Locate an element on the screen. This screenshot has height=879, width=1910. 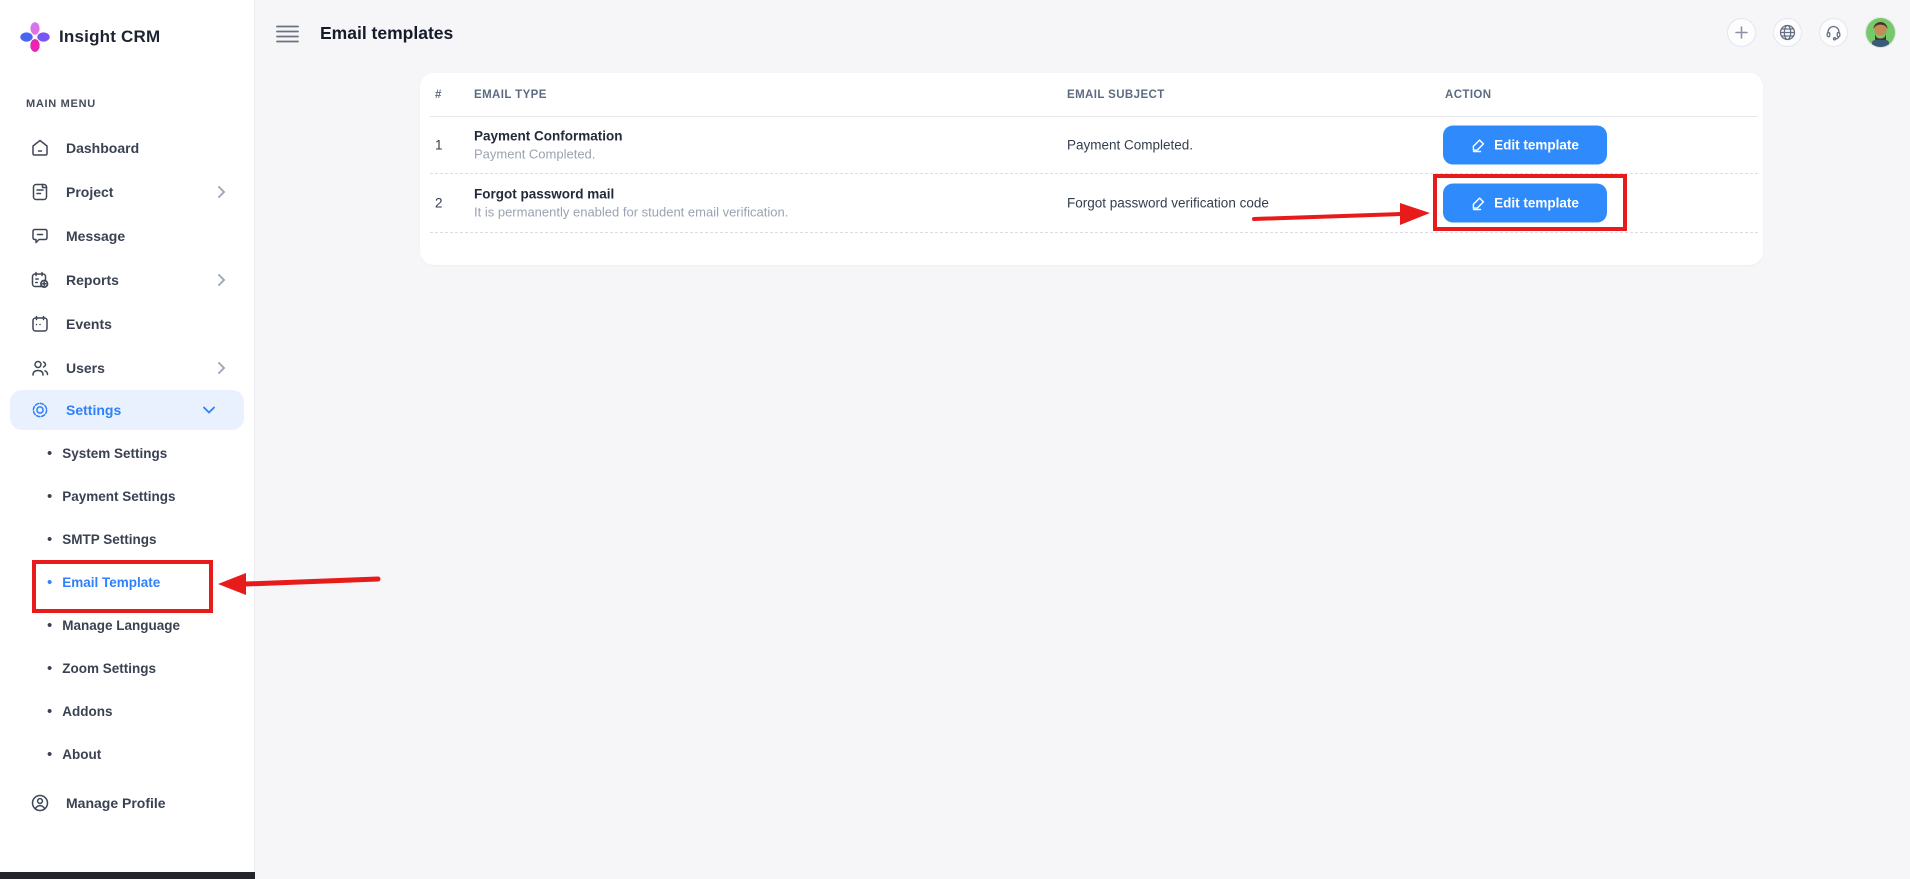
sidebar-item-settings: Settings is located at coordinates (127, 410).